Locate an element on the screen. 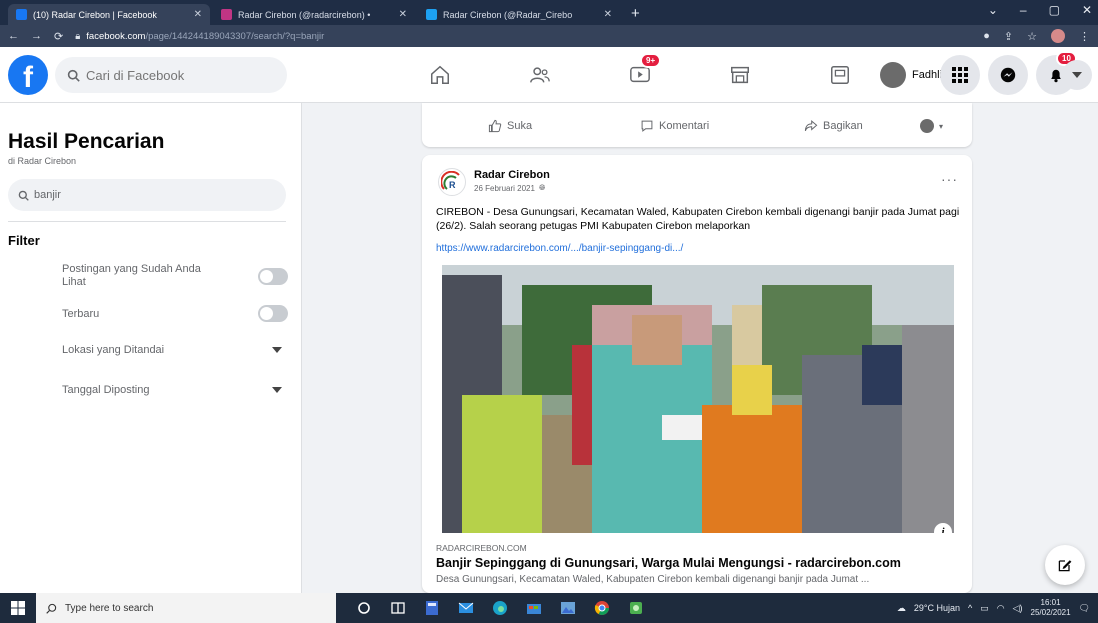 This screenshot has height=623, width=1098. caret-down-icon: ▾ is located at coordinates (941, 126).